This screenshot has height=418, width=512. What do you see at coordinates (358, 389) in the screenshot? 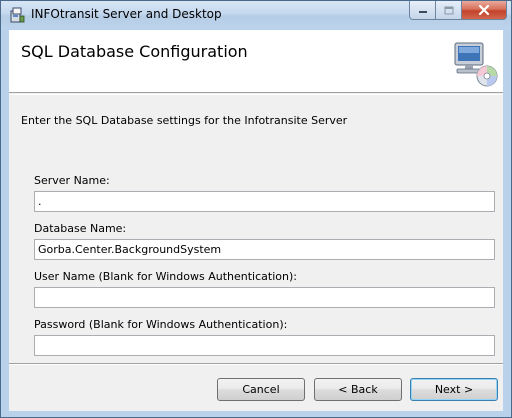
I see `back-button: < Back` at bounding box center [358, 389].